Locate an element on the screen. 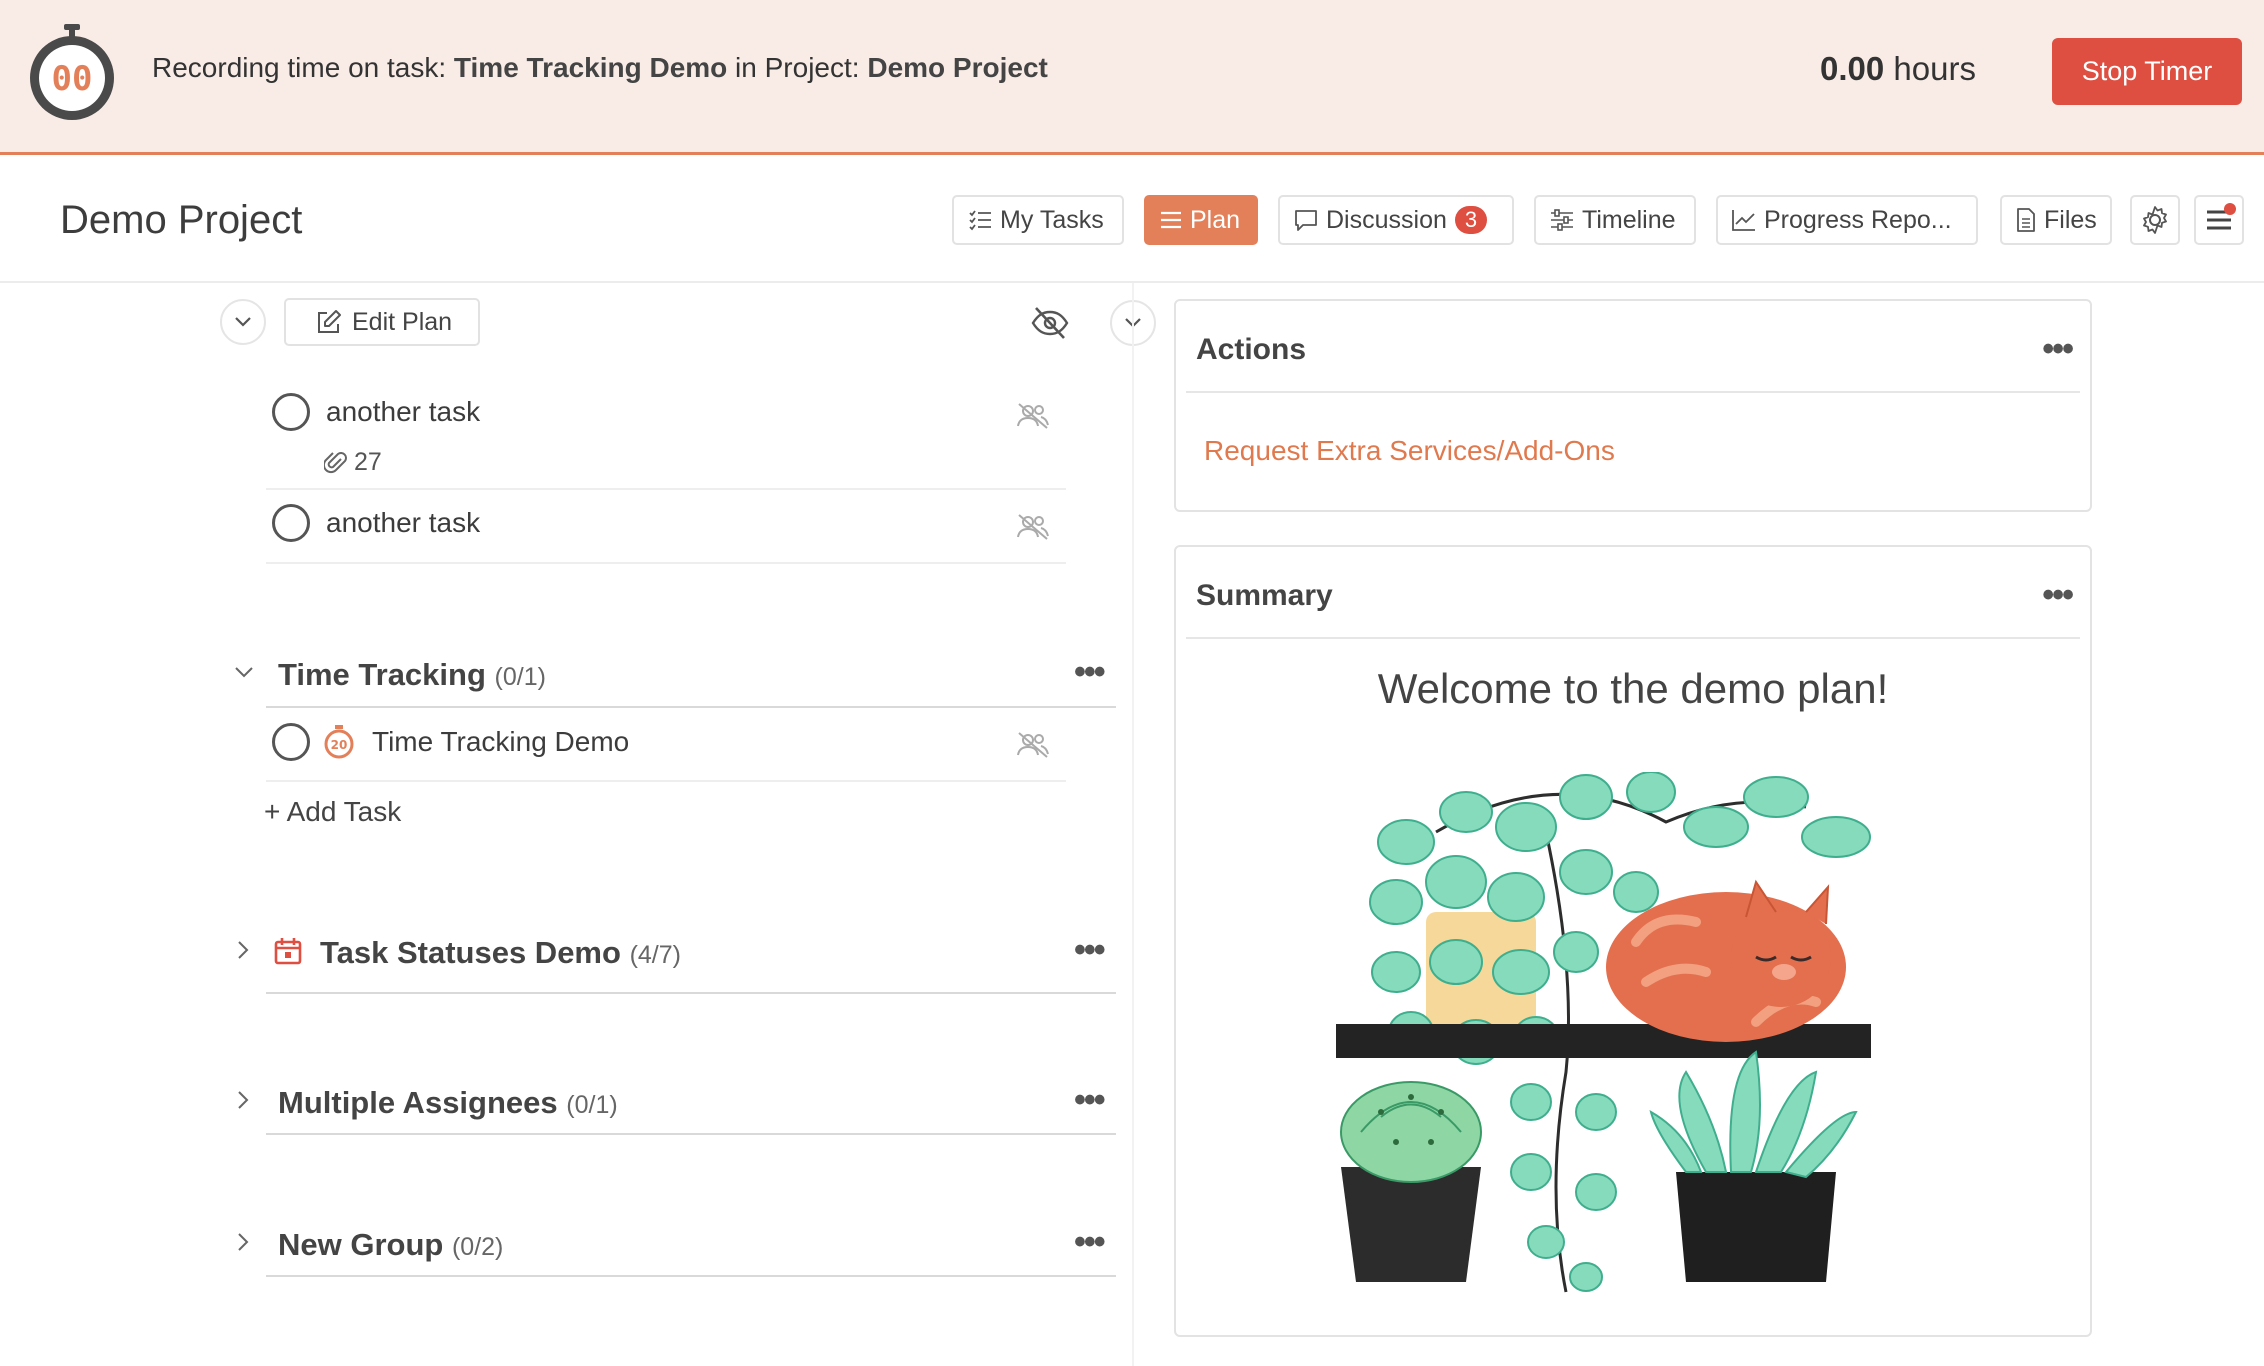  recording-task: Time Tracking Demo is located at coordinates (590, 67).